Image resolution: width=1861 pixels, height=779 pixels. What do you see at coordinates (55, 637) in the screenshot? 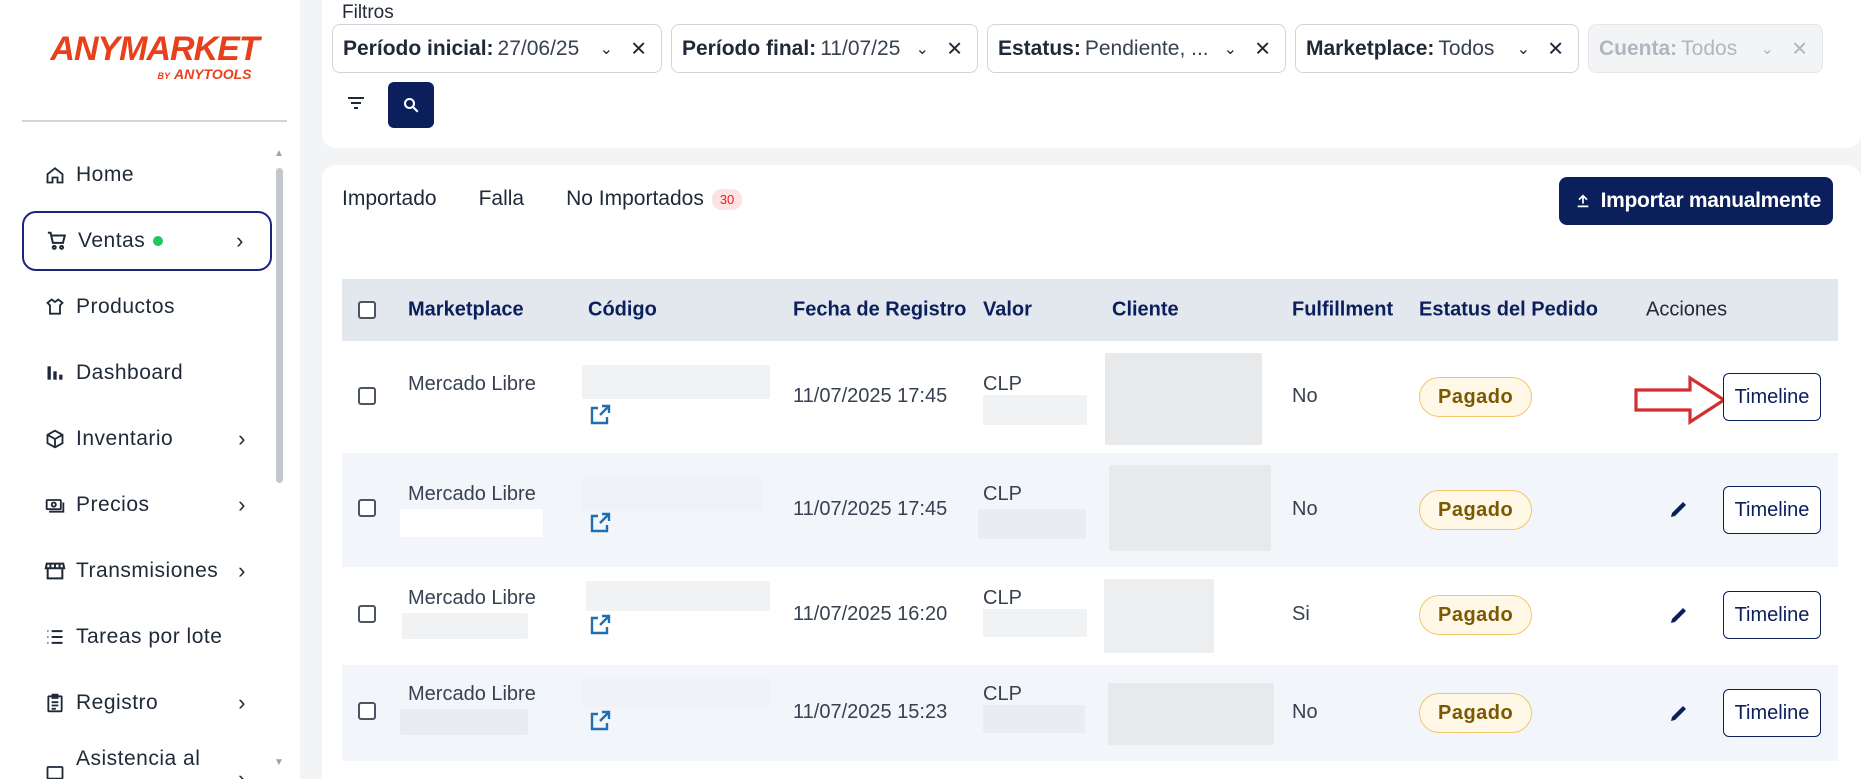
I see `list-icon` at bounding box center [55, 637].